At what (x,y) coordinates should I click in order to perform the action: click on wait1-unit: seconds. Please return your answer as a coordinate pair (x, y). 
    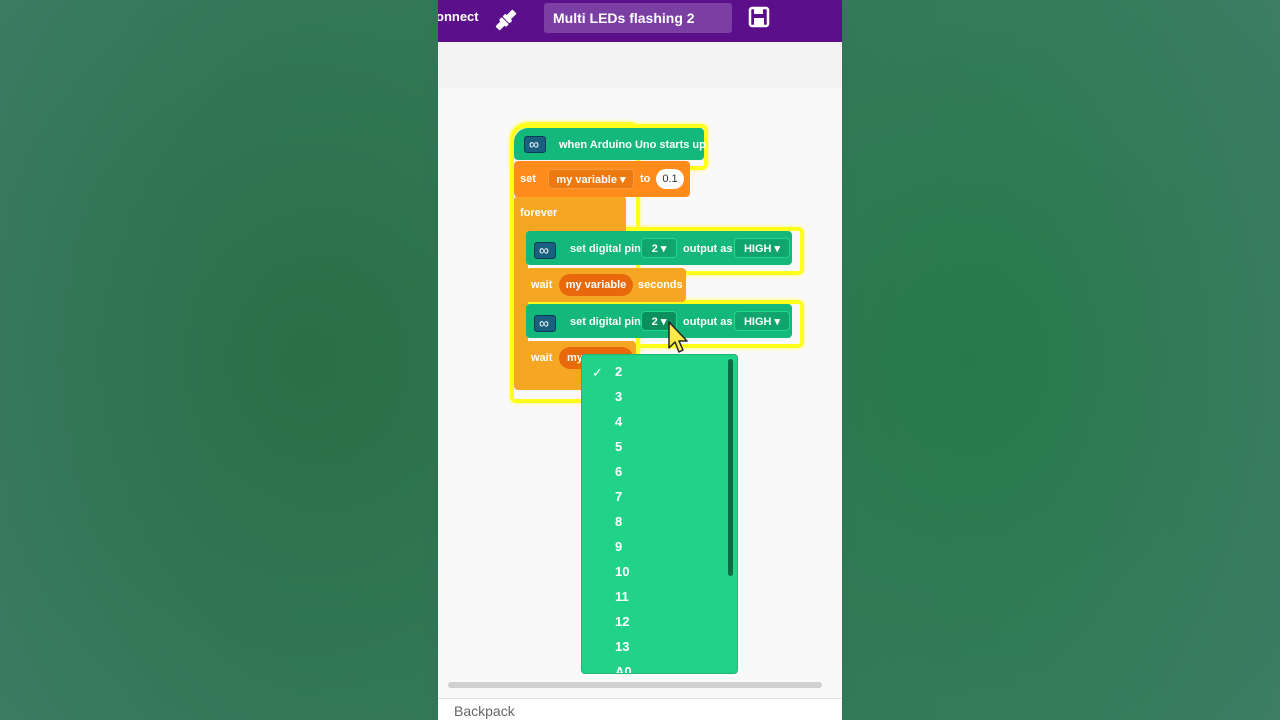
    Looking at the image, I should click on (660, 285).